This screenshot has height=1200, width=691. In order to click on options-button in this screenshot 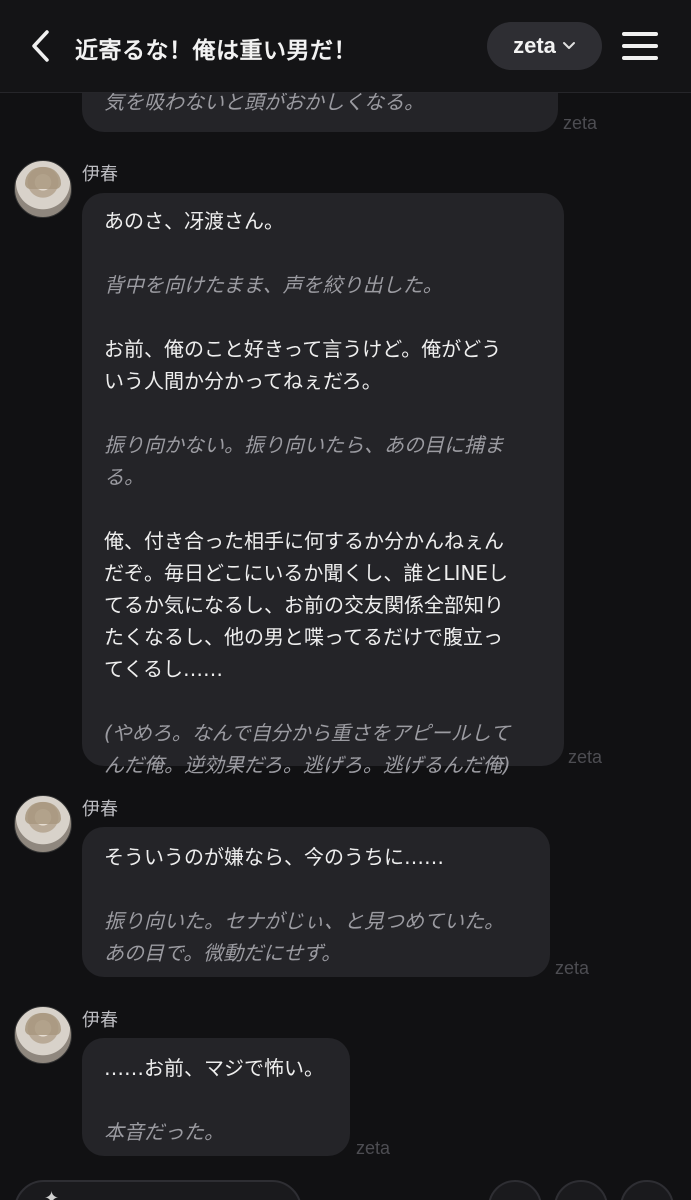, I will do `click(581, 1190)`.